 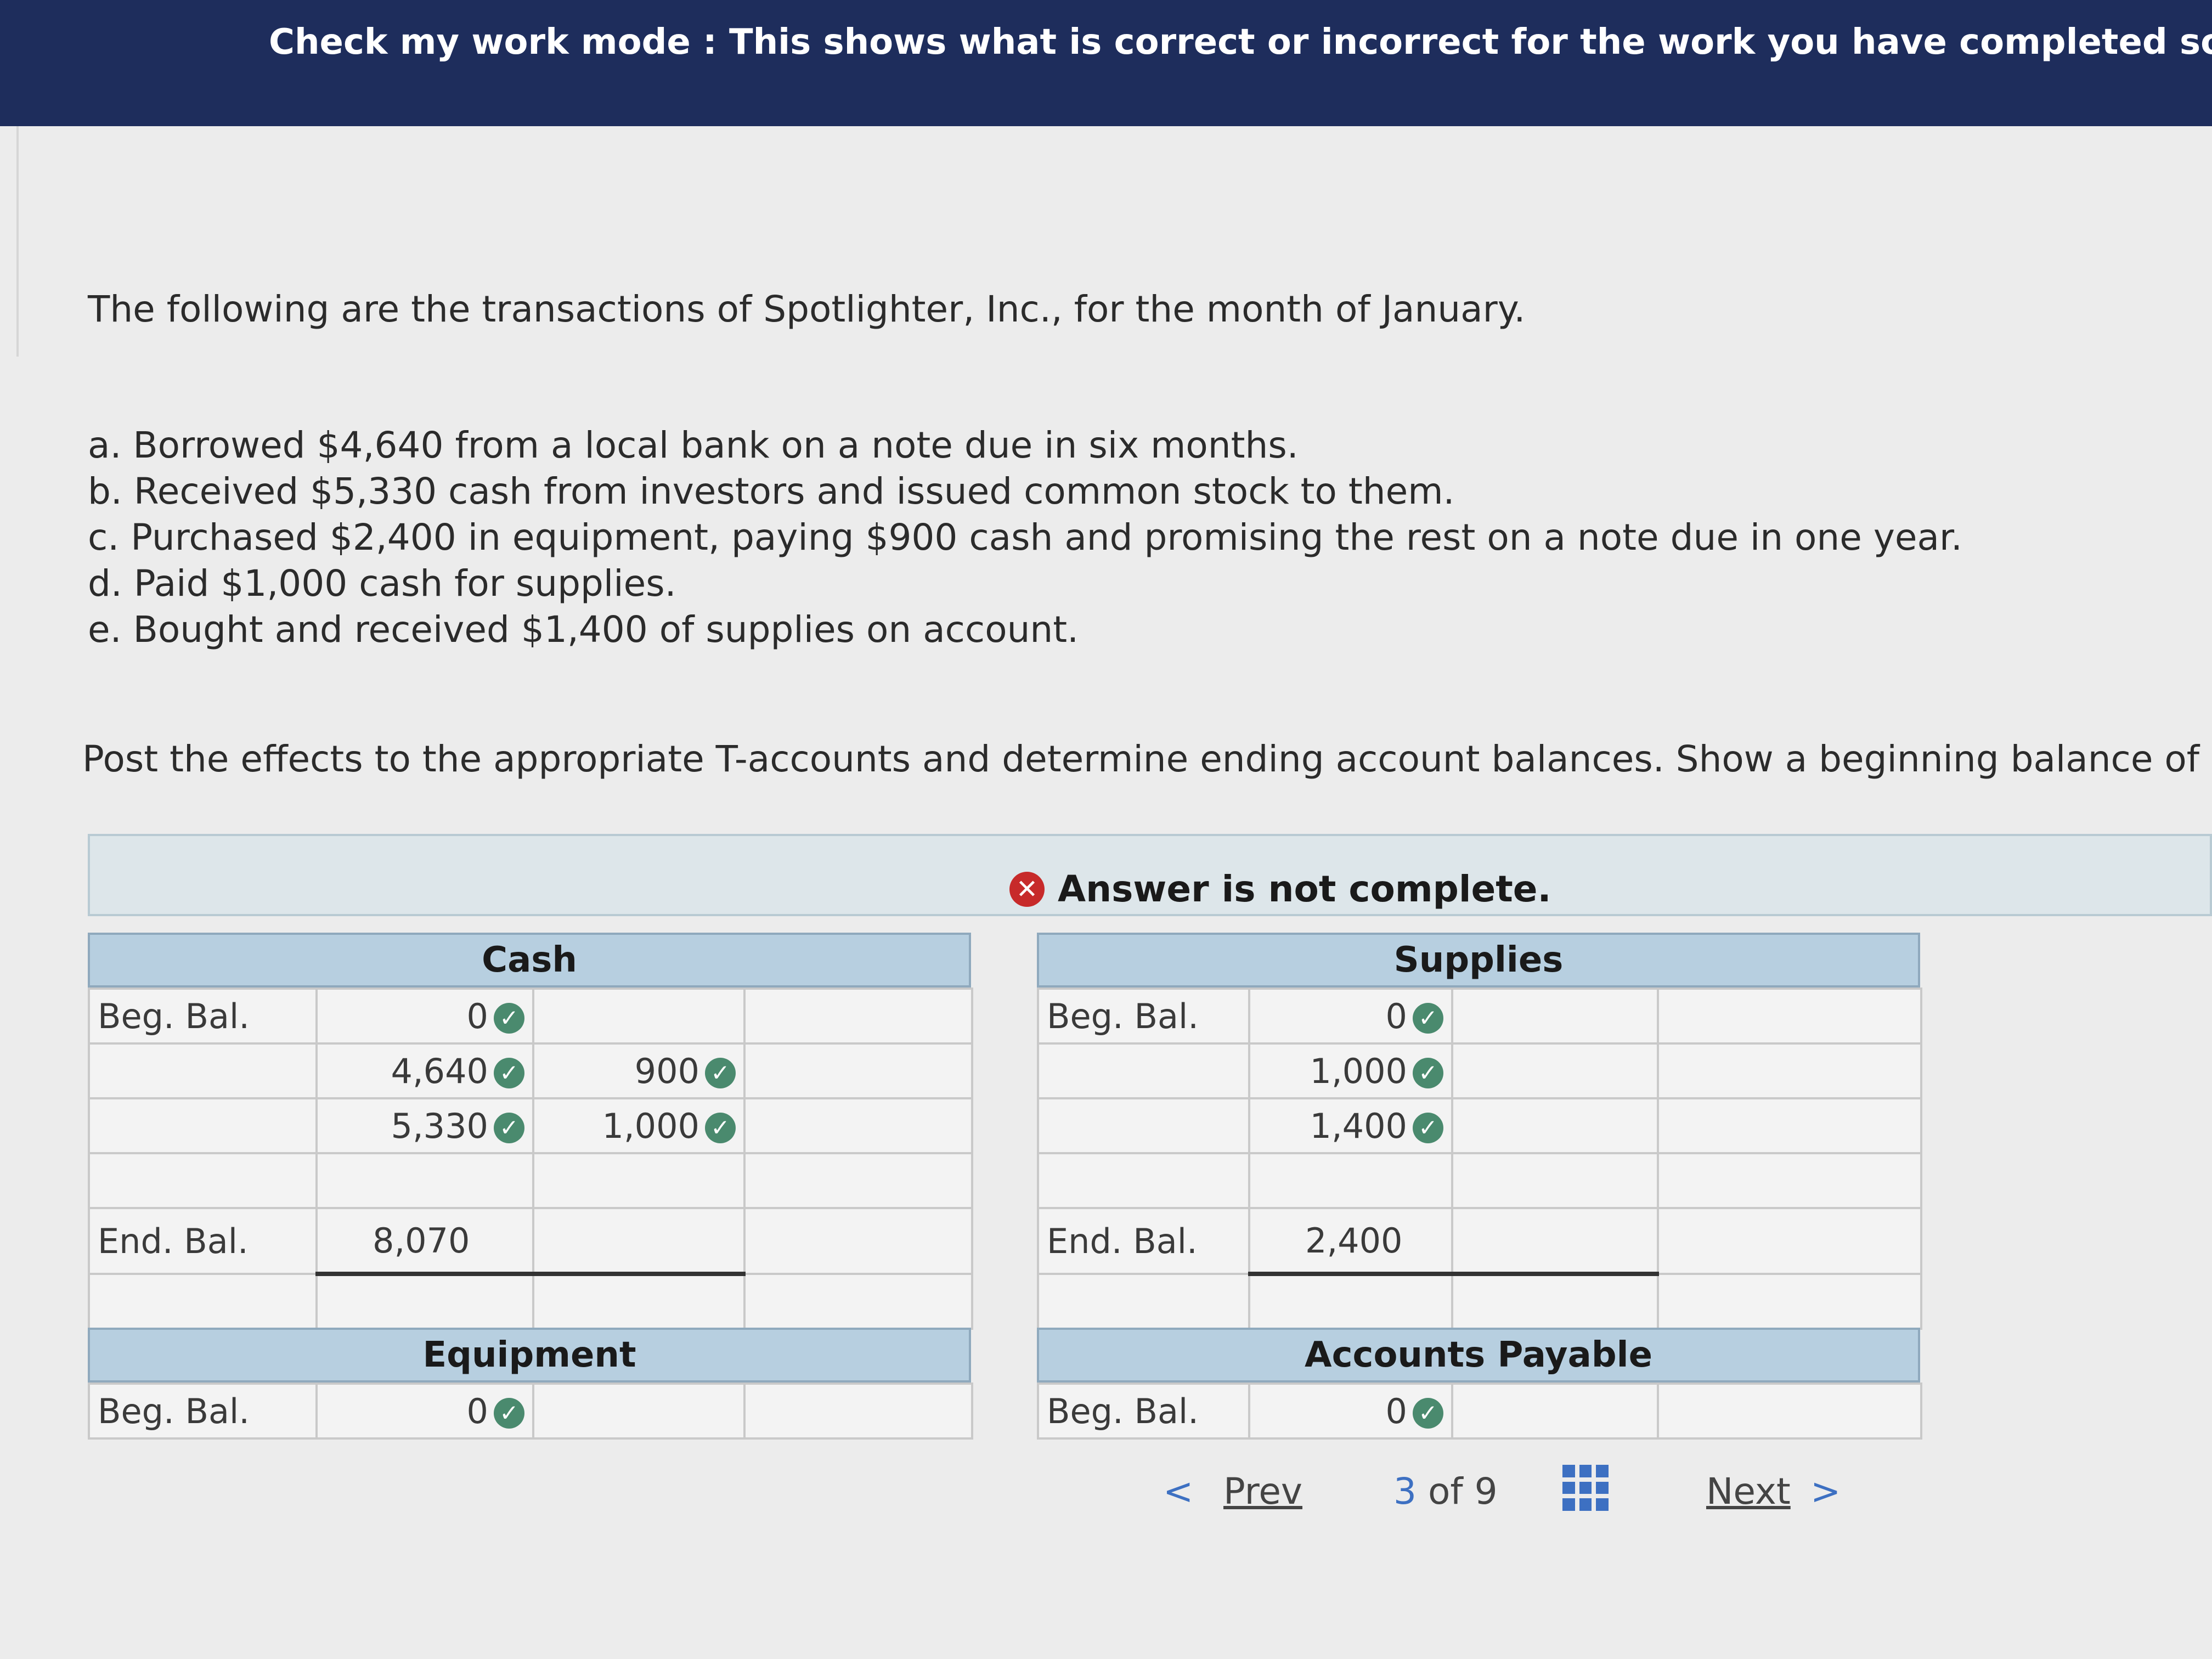 What do you see at coordinates (1555, 1242) in the screenshot?
I see `supplies-end-credit` at bounding box center [1555, 1242].